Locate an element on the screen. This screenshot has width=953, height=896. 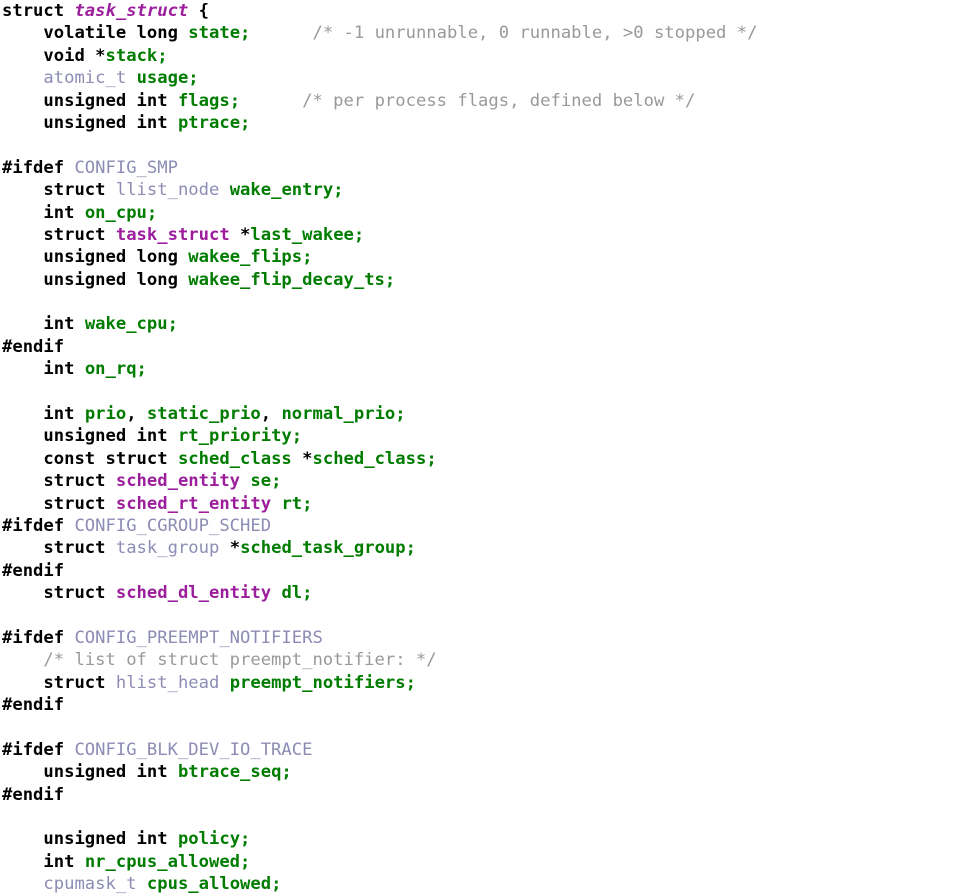
code-token-macro: CONFIG_PREEMPT_NOTIFIERS is located at coordinates (198, 637).